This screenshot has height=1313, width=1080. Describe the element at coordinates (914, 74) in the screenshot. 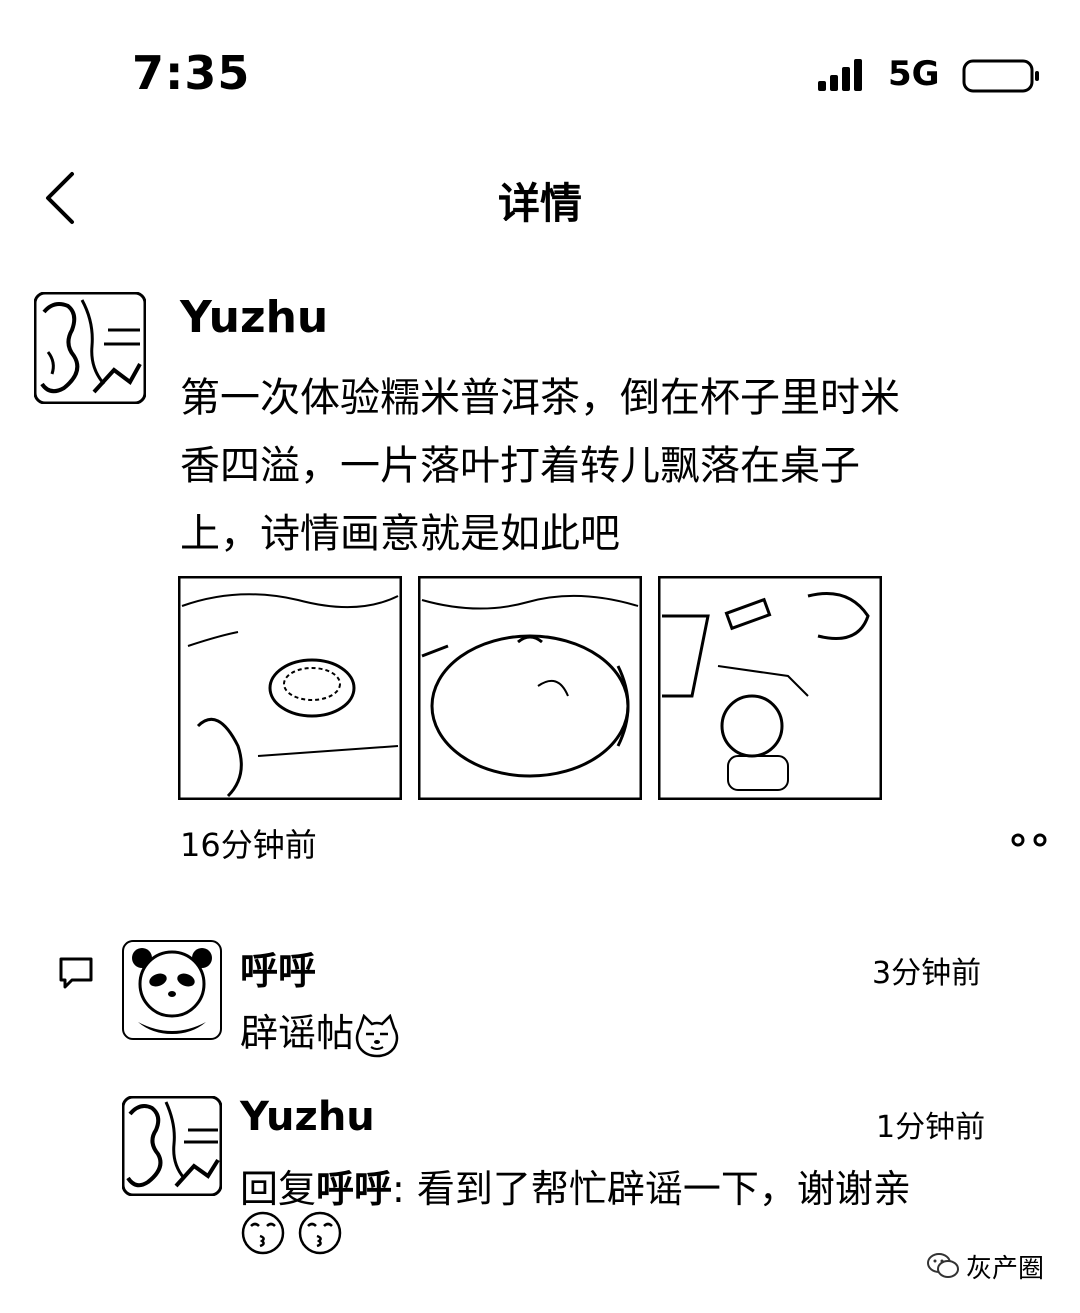

I see `network-type: 5G` at that location.